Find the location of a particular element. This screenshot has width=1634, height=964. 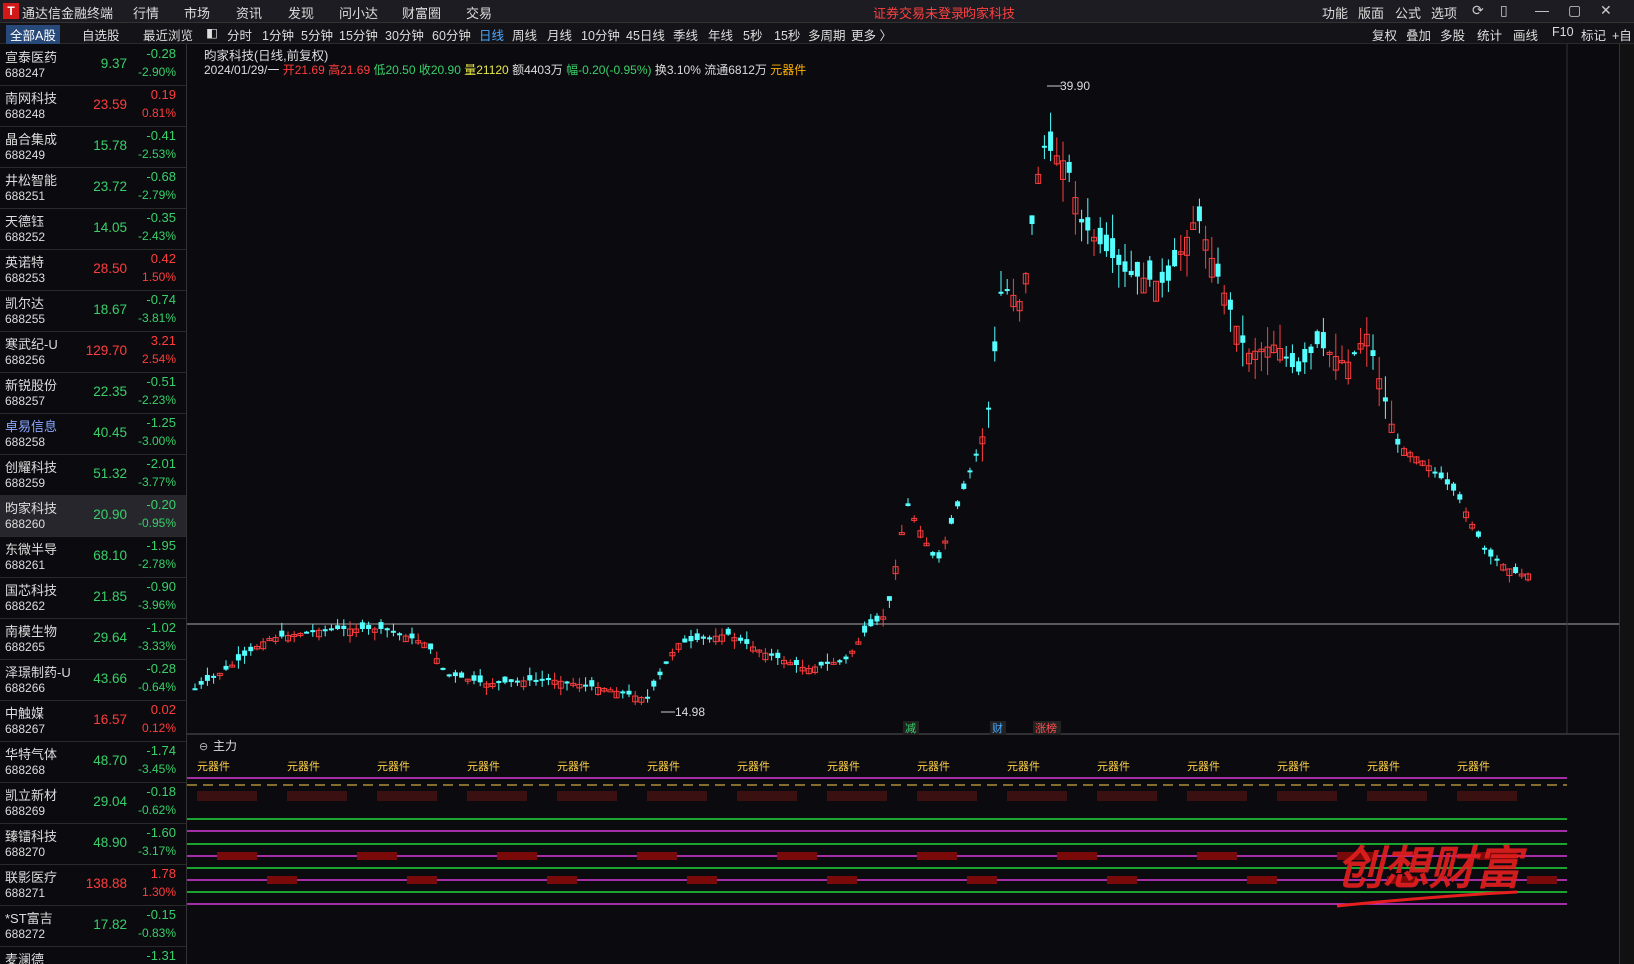

panel-toggle-icon: ◧ is located at coordinates (212, 32).